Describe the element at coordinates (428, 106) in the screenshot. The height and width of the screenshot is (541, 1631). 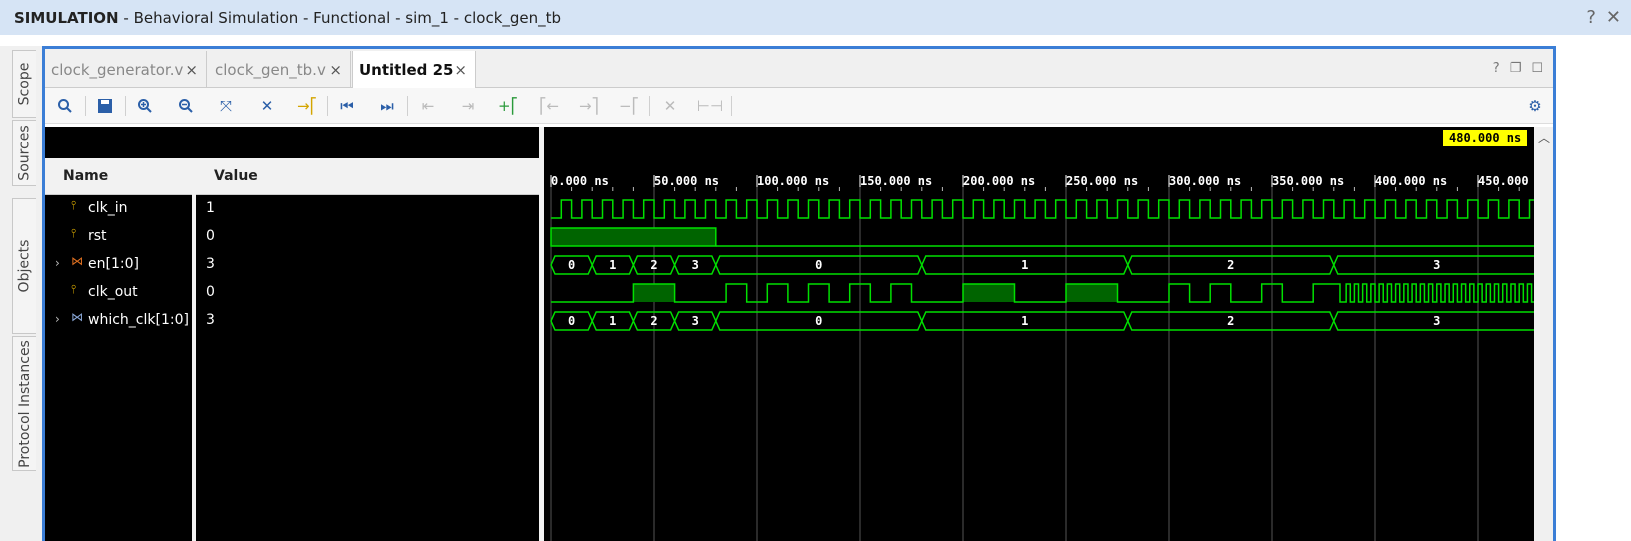
I see `previous-transition-icon: ⇤` at that location.